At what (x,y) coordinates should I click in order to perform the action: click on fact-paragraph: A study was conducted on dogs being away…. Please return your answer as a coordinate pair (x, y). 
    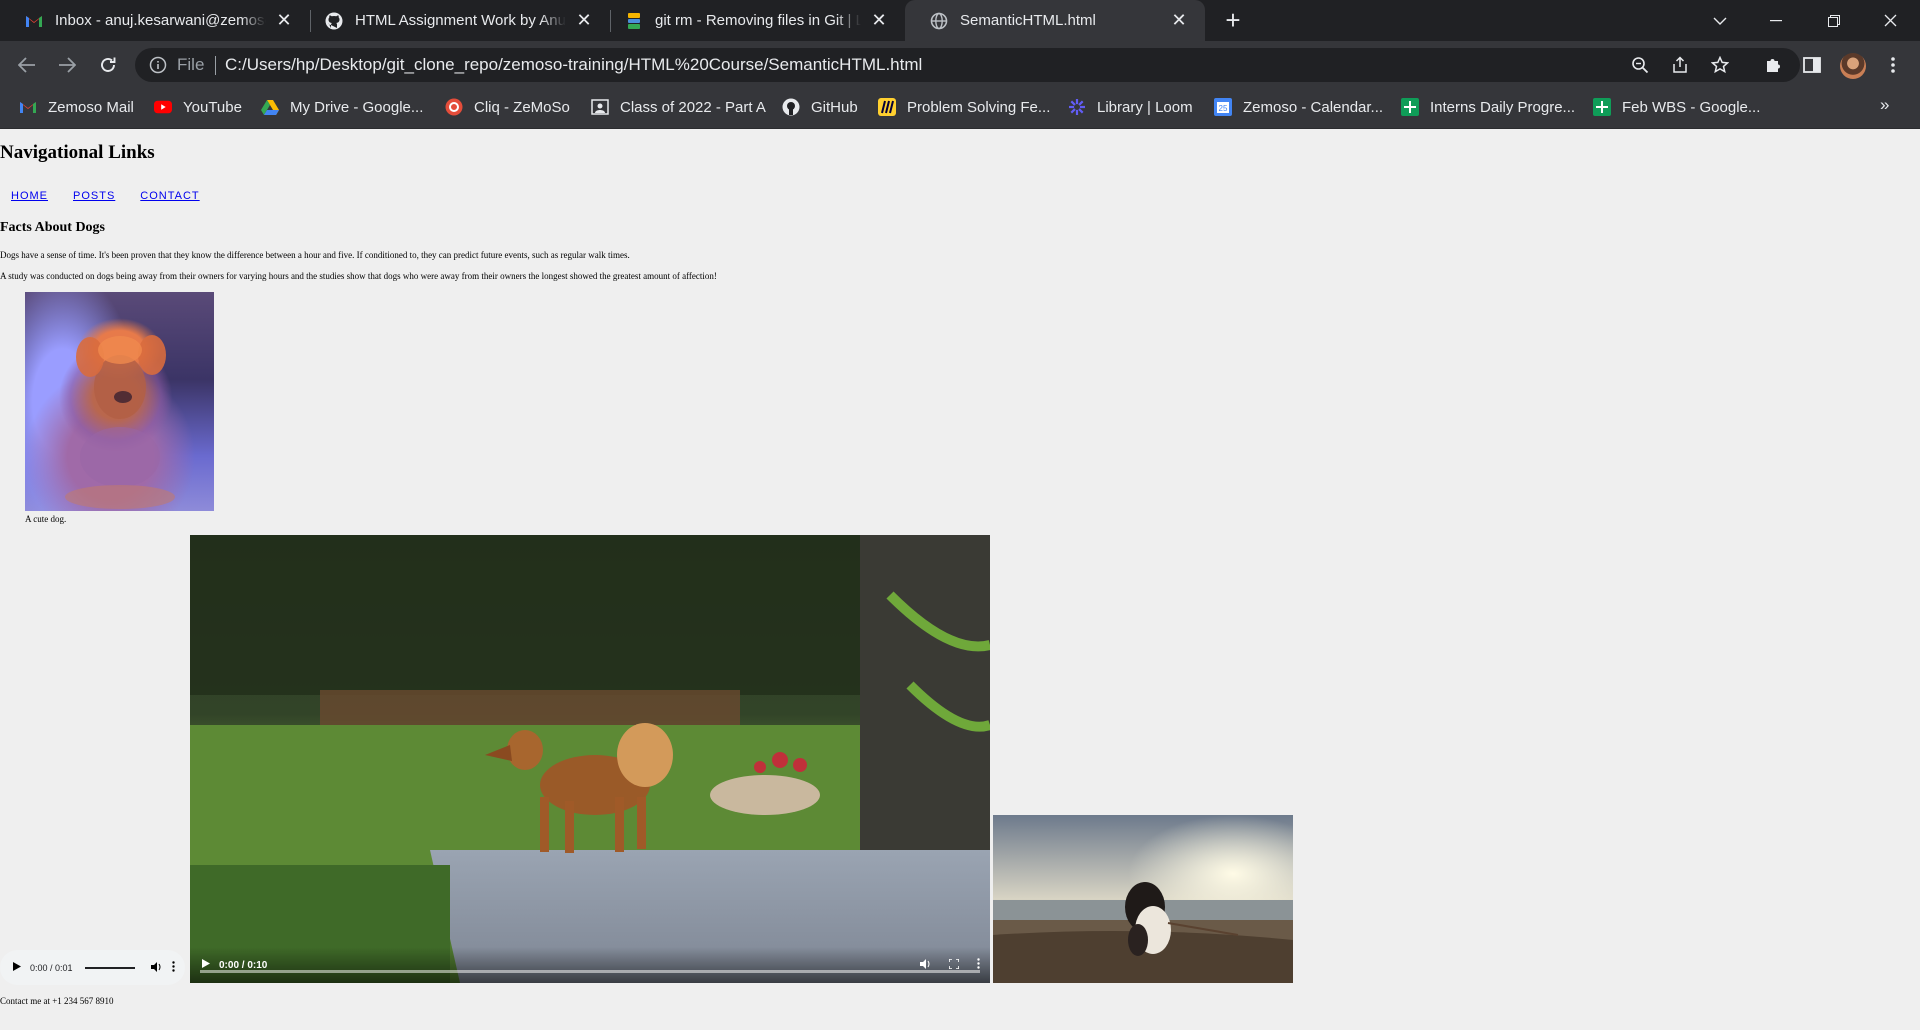
    Looking at the image, I should click on (358, 276).